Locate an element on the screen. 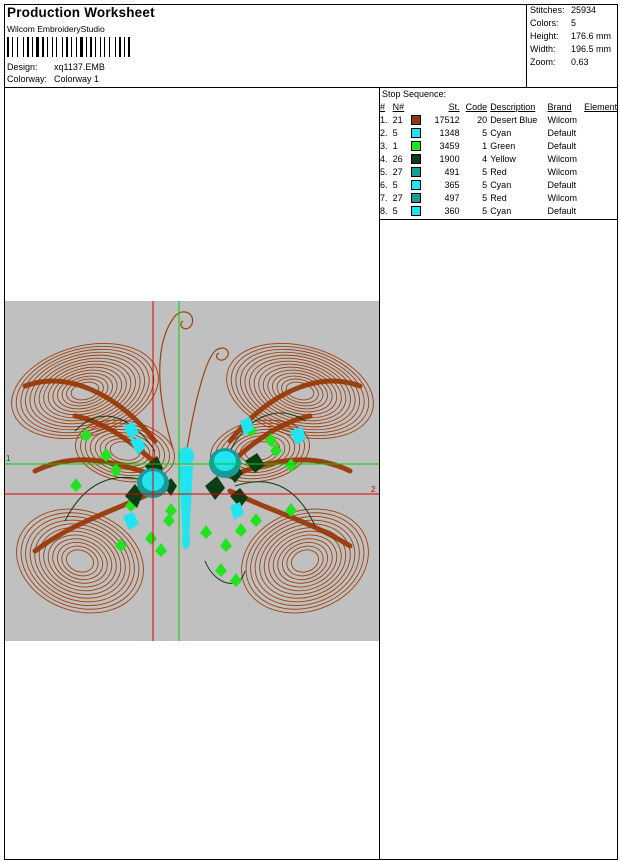  stats-divider is located at coordinates (526, 45).